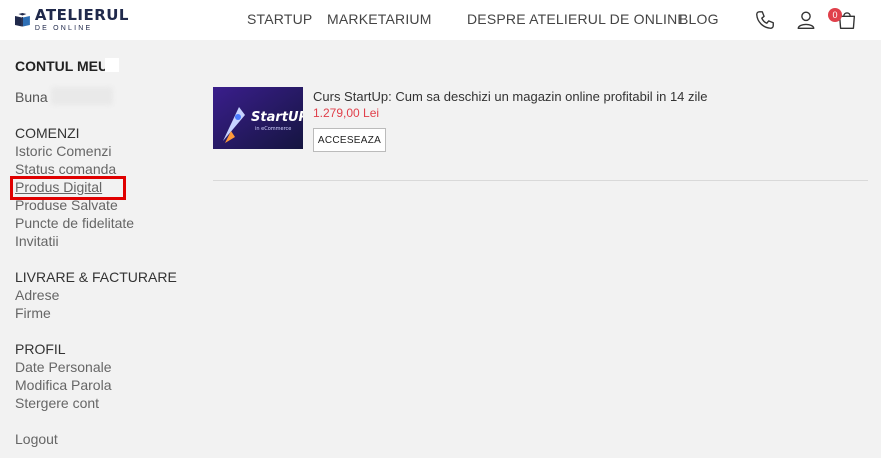 The height and width of the screenshot is (458, 881). What do you see at coordinates (37, 295) in the screenshot?
I see `sidebar-item-adrese: Adrese` at bounding box center [37, 295].